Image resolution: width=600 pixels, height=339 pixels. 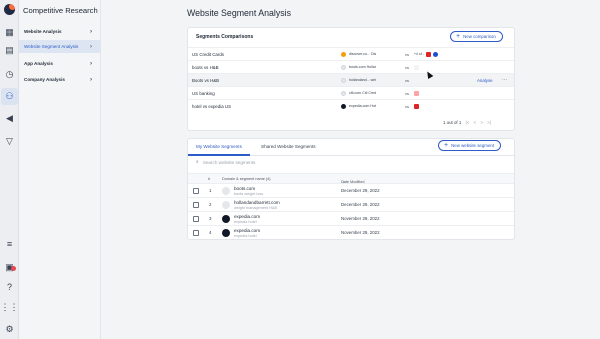 What do you see at coordinates (9, 74) in the screenshot?
I see `clock-icon: ◷` at bounding box center [9, 74].